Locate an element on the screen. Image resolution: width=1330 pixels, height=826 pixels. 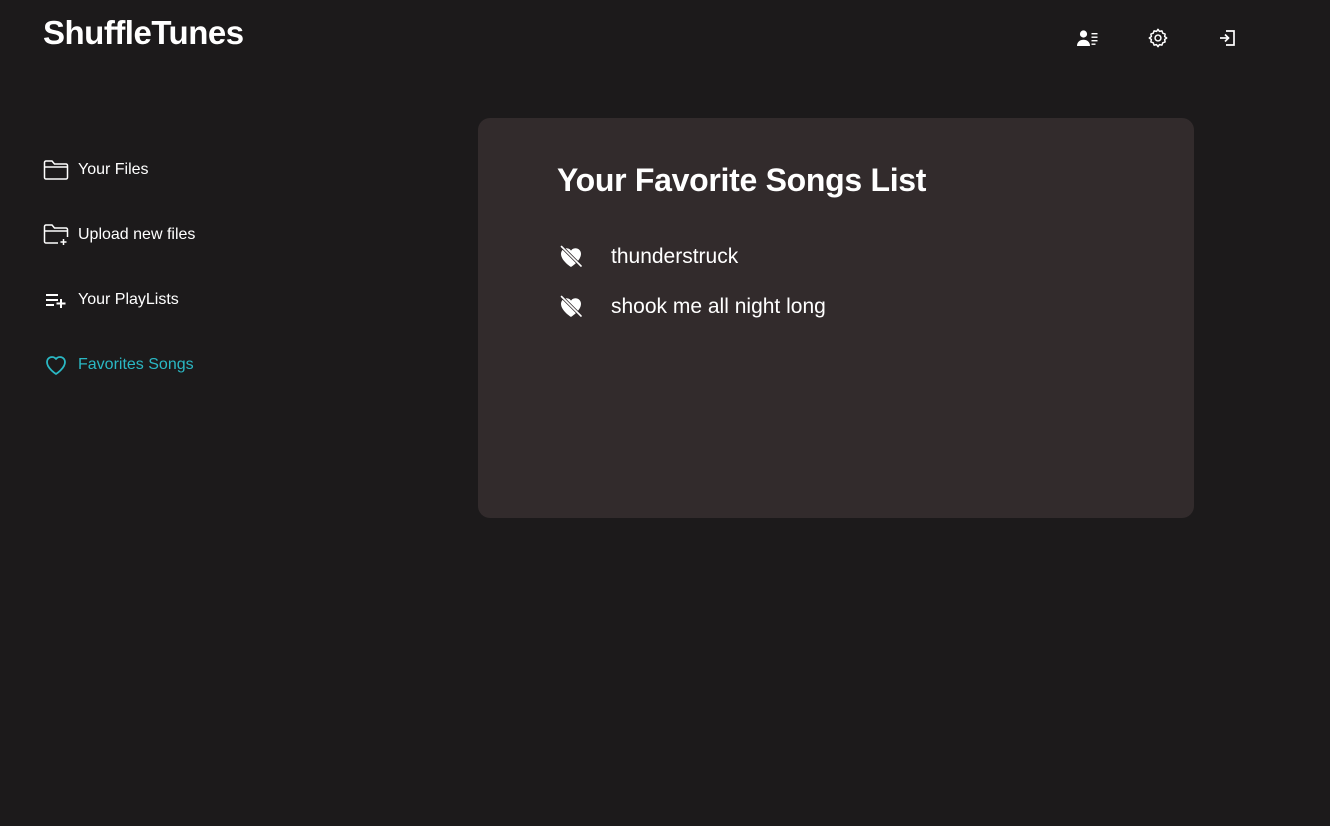
gear-icon is located at coordinates (1158, 38).